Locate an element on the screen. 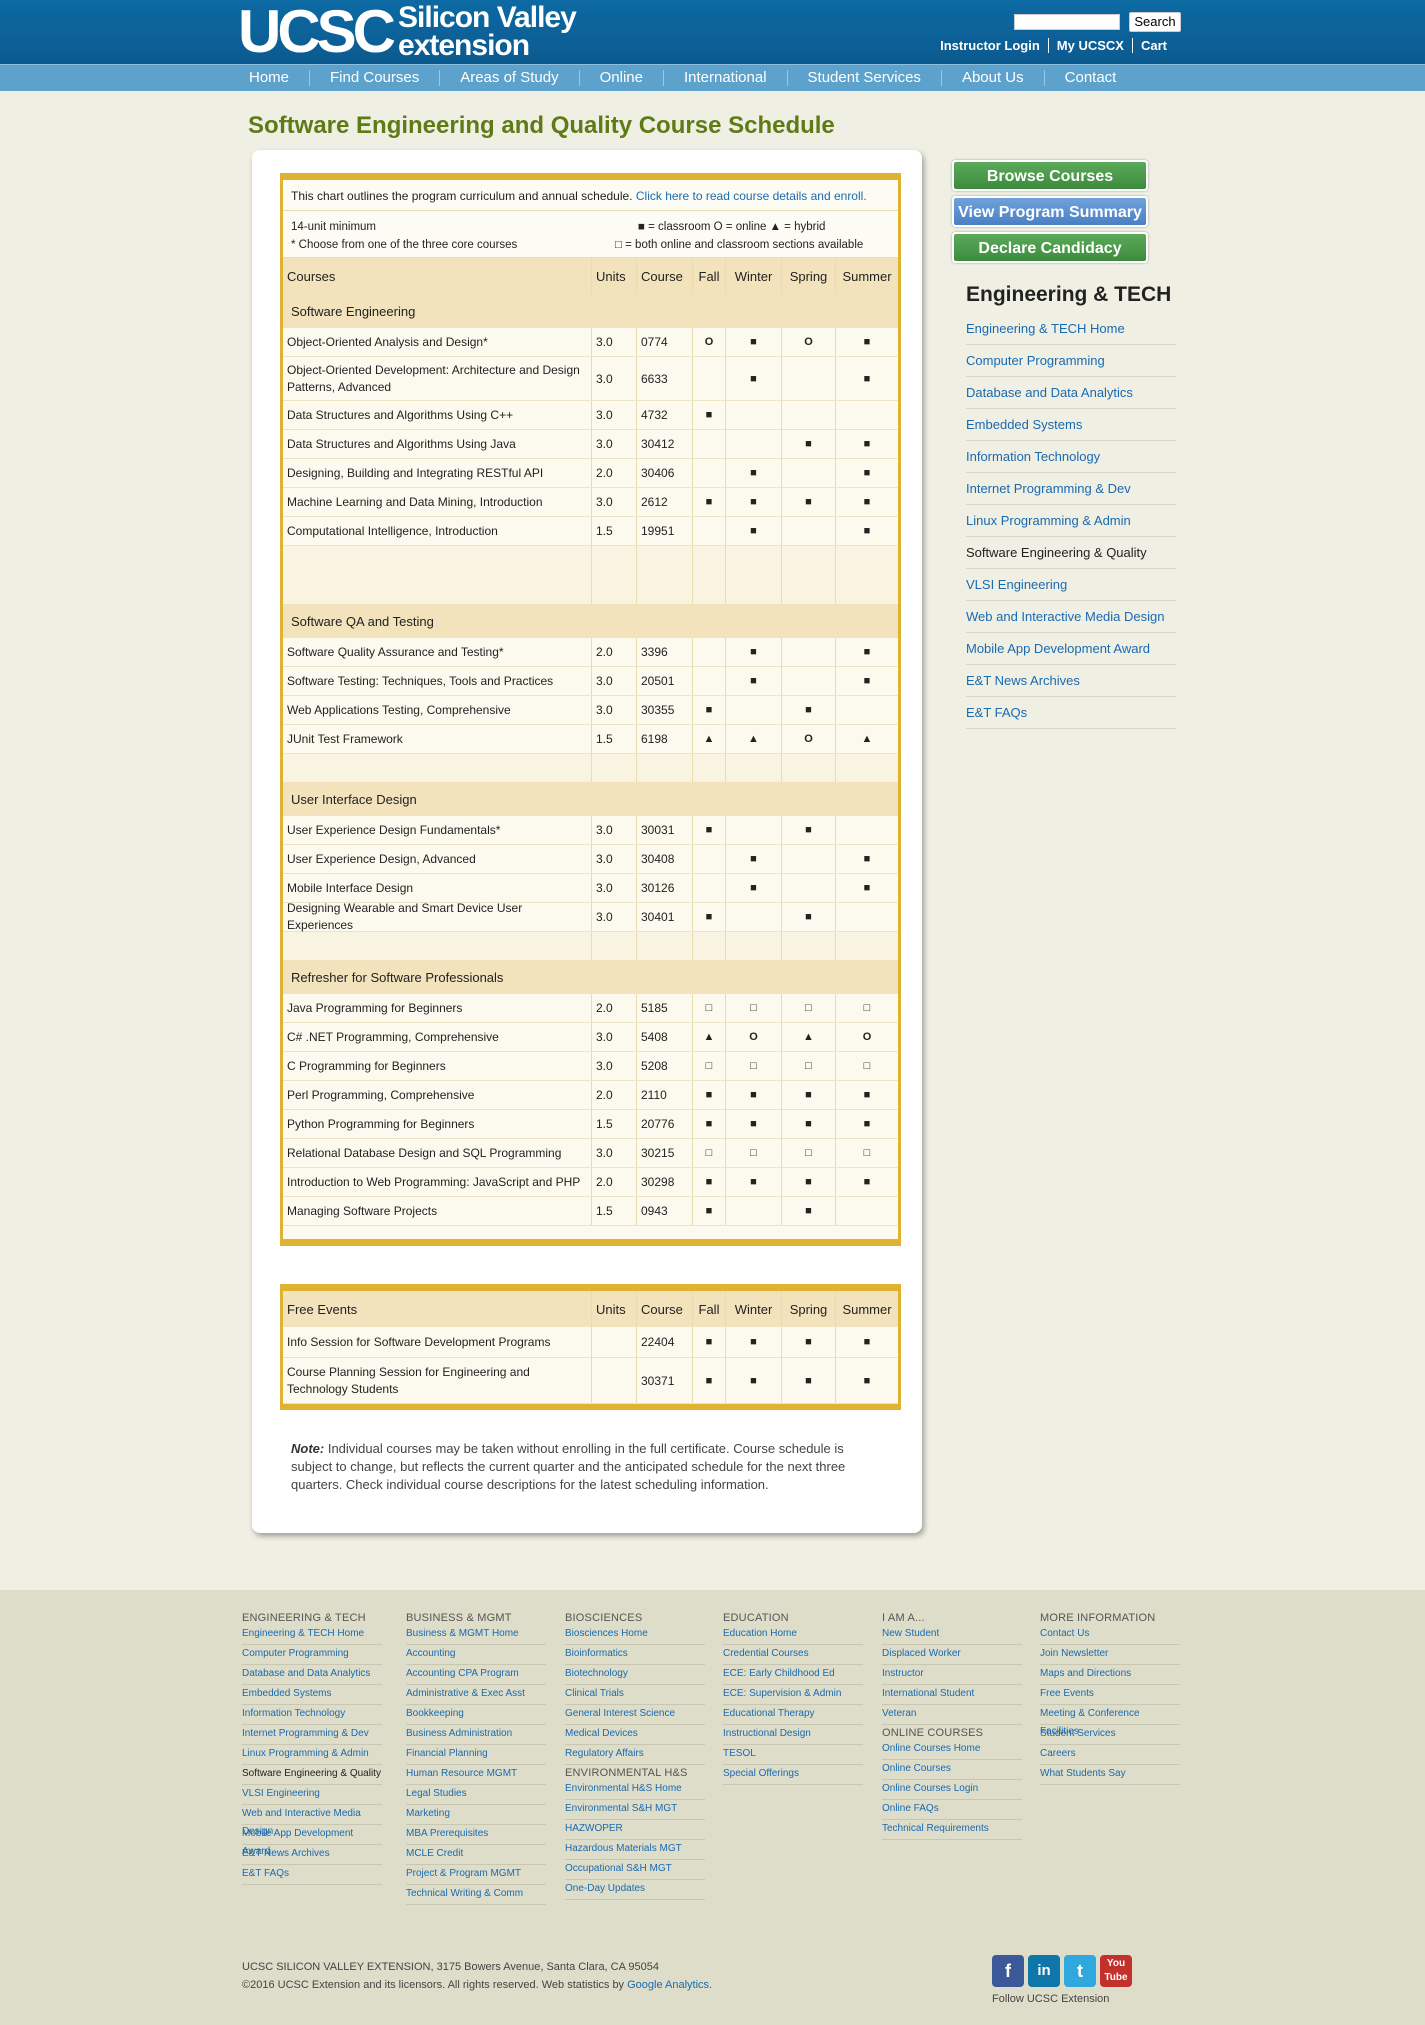 Image resolution: width=1425 pixels, height=2025 pixels. sidebar-link: Information Technology is located at coordinates (1071, 457).